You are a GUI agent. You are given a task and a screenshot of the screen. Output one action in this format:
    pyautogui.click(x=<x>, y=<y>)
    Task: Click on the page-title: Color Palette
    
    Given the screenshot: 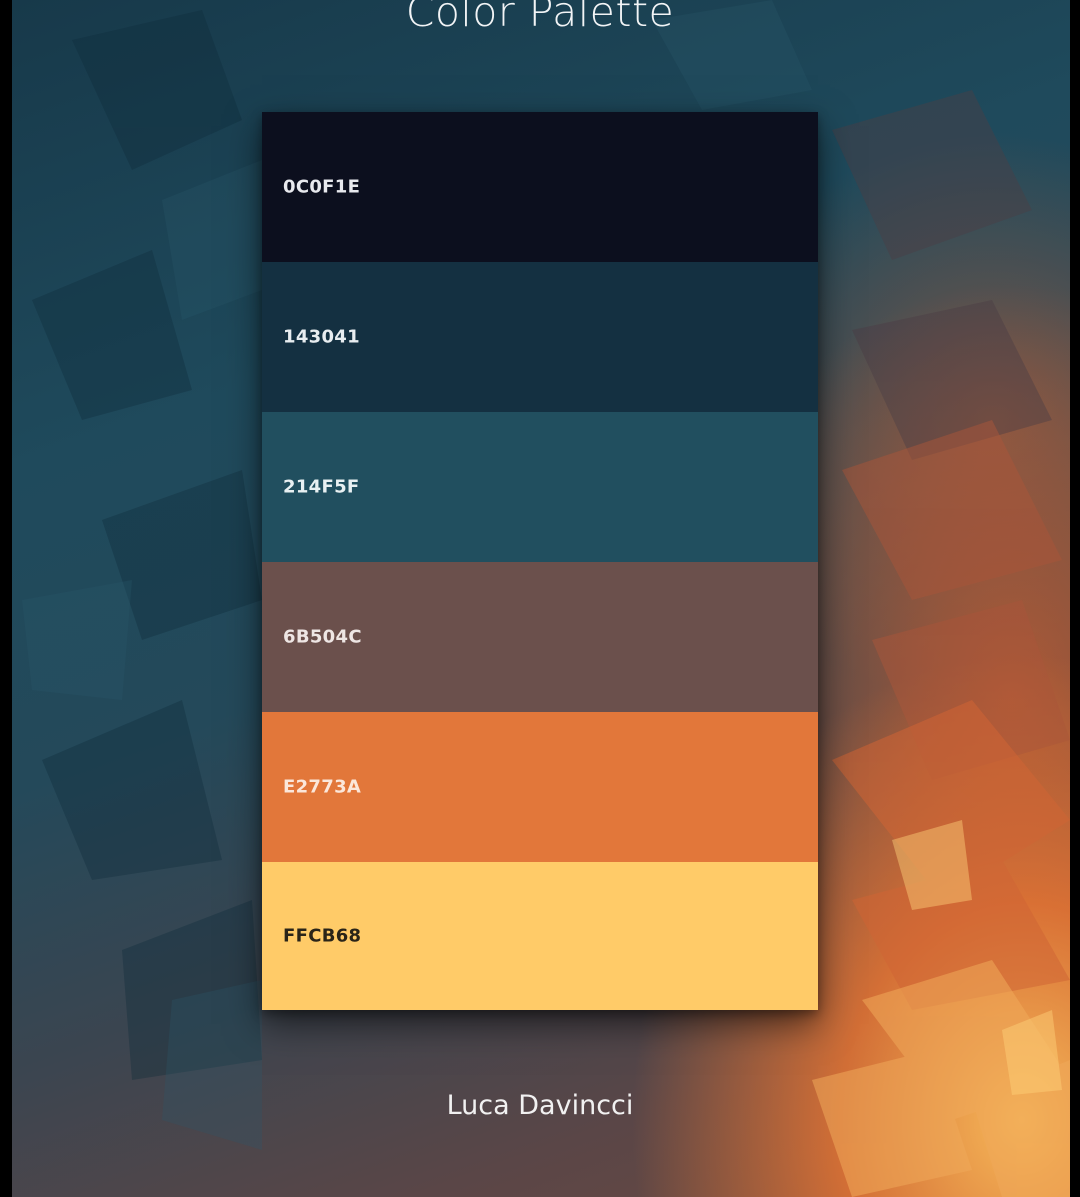 What is the action you would take?
    pyautogui.click(x=540, y=18)
    